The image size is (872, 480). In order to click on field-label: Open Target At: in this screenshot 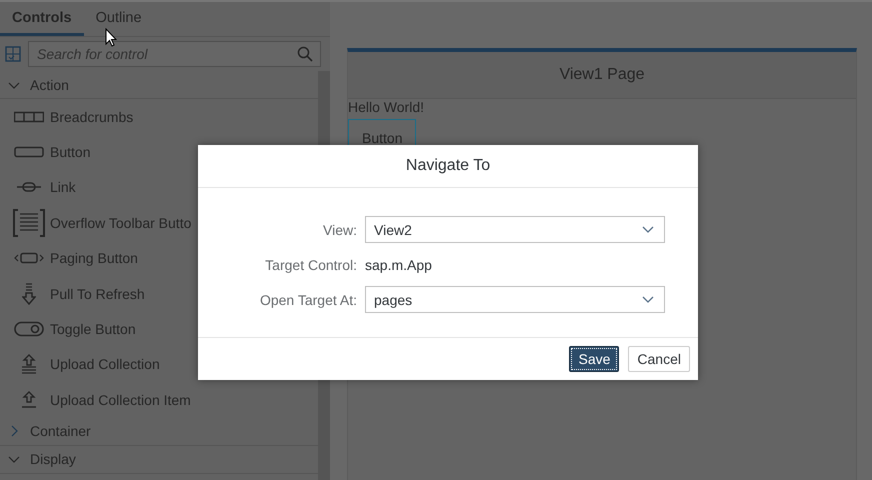, I will do `click(308, 300)`.